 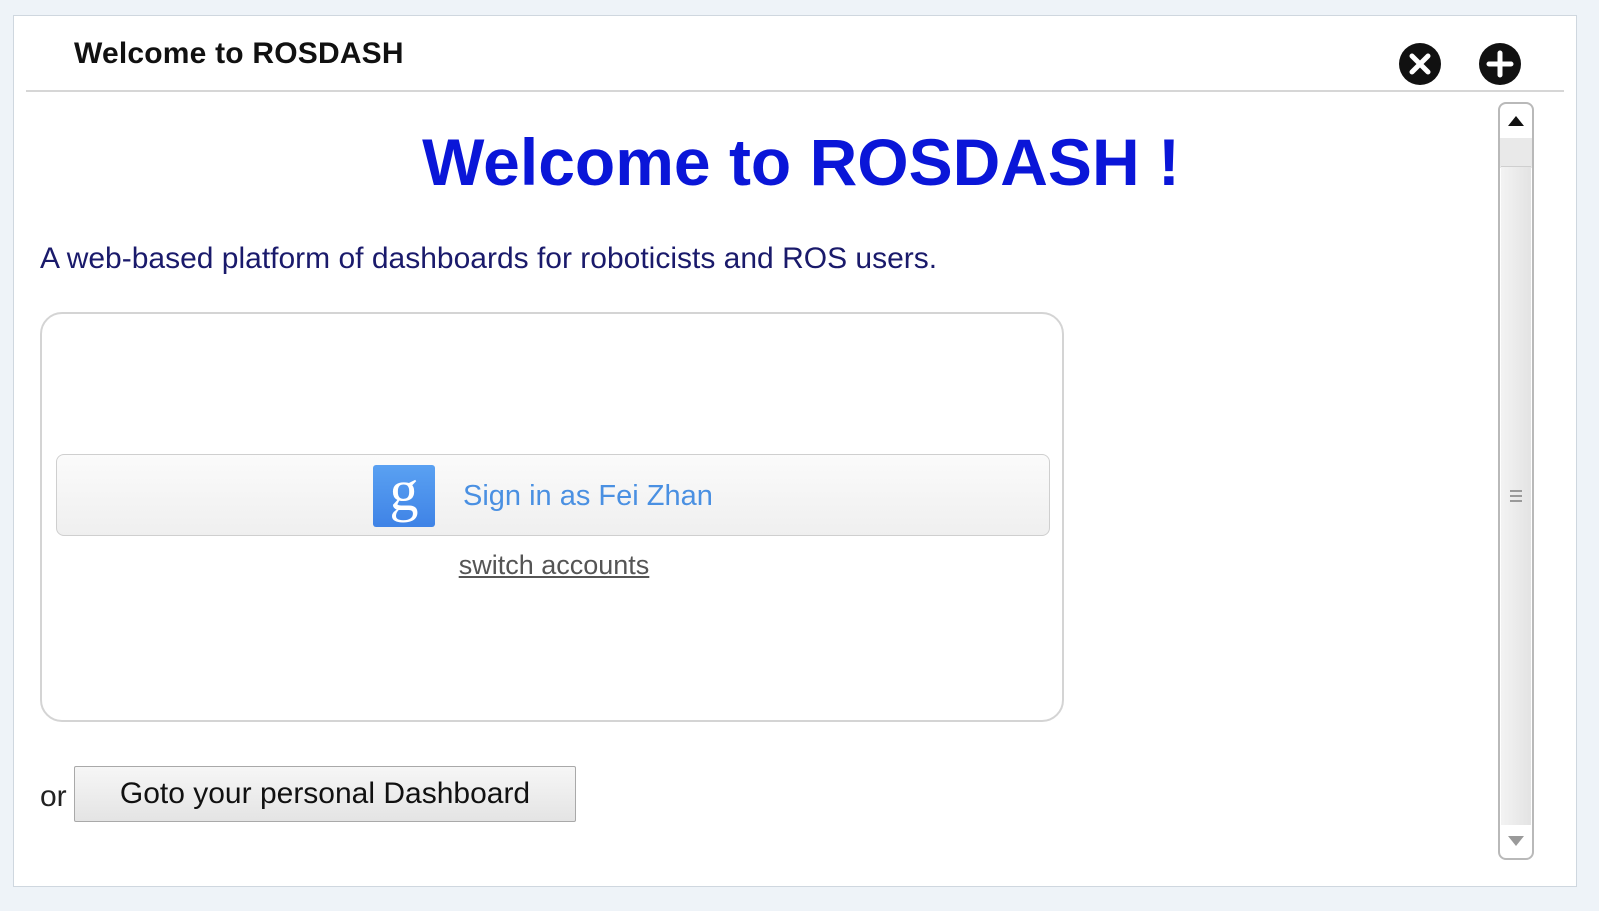 What do you see at coordinates (53, 796) in the screenshot?
I see `or-label: or` at bounding box center [53, 796].